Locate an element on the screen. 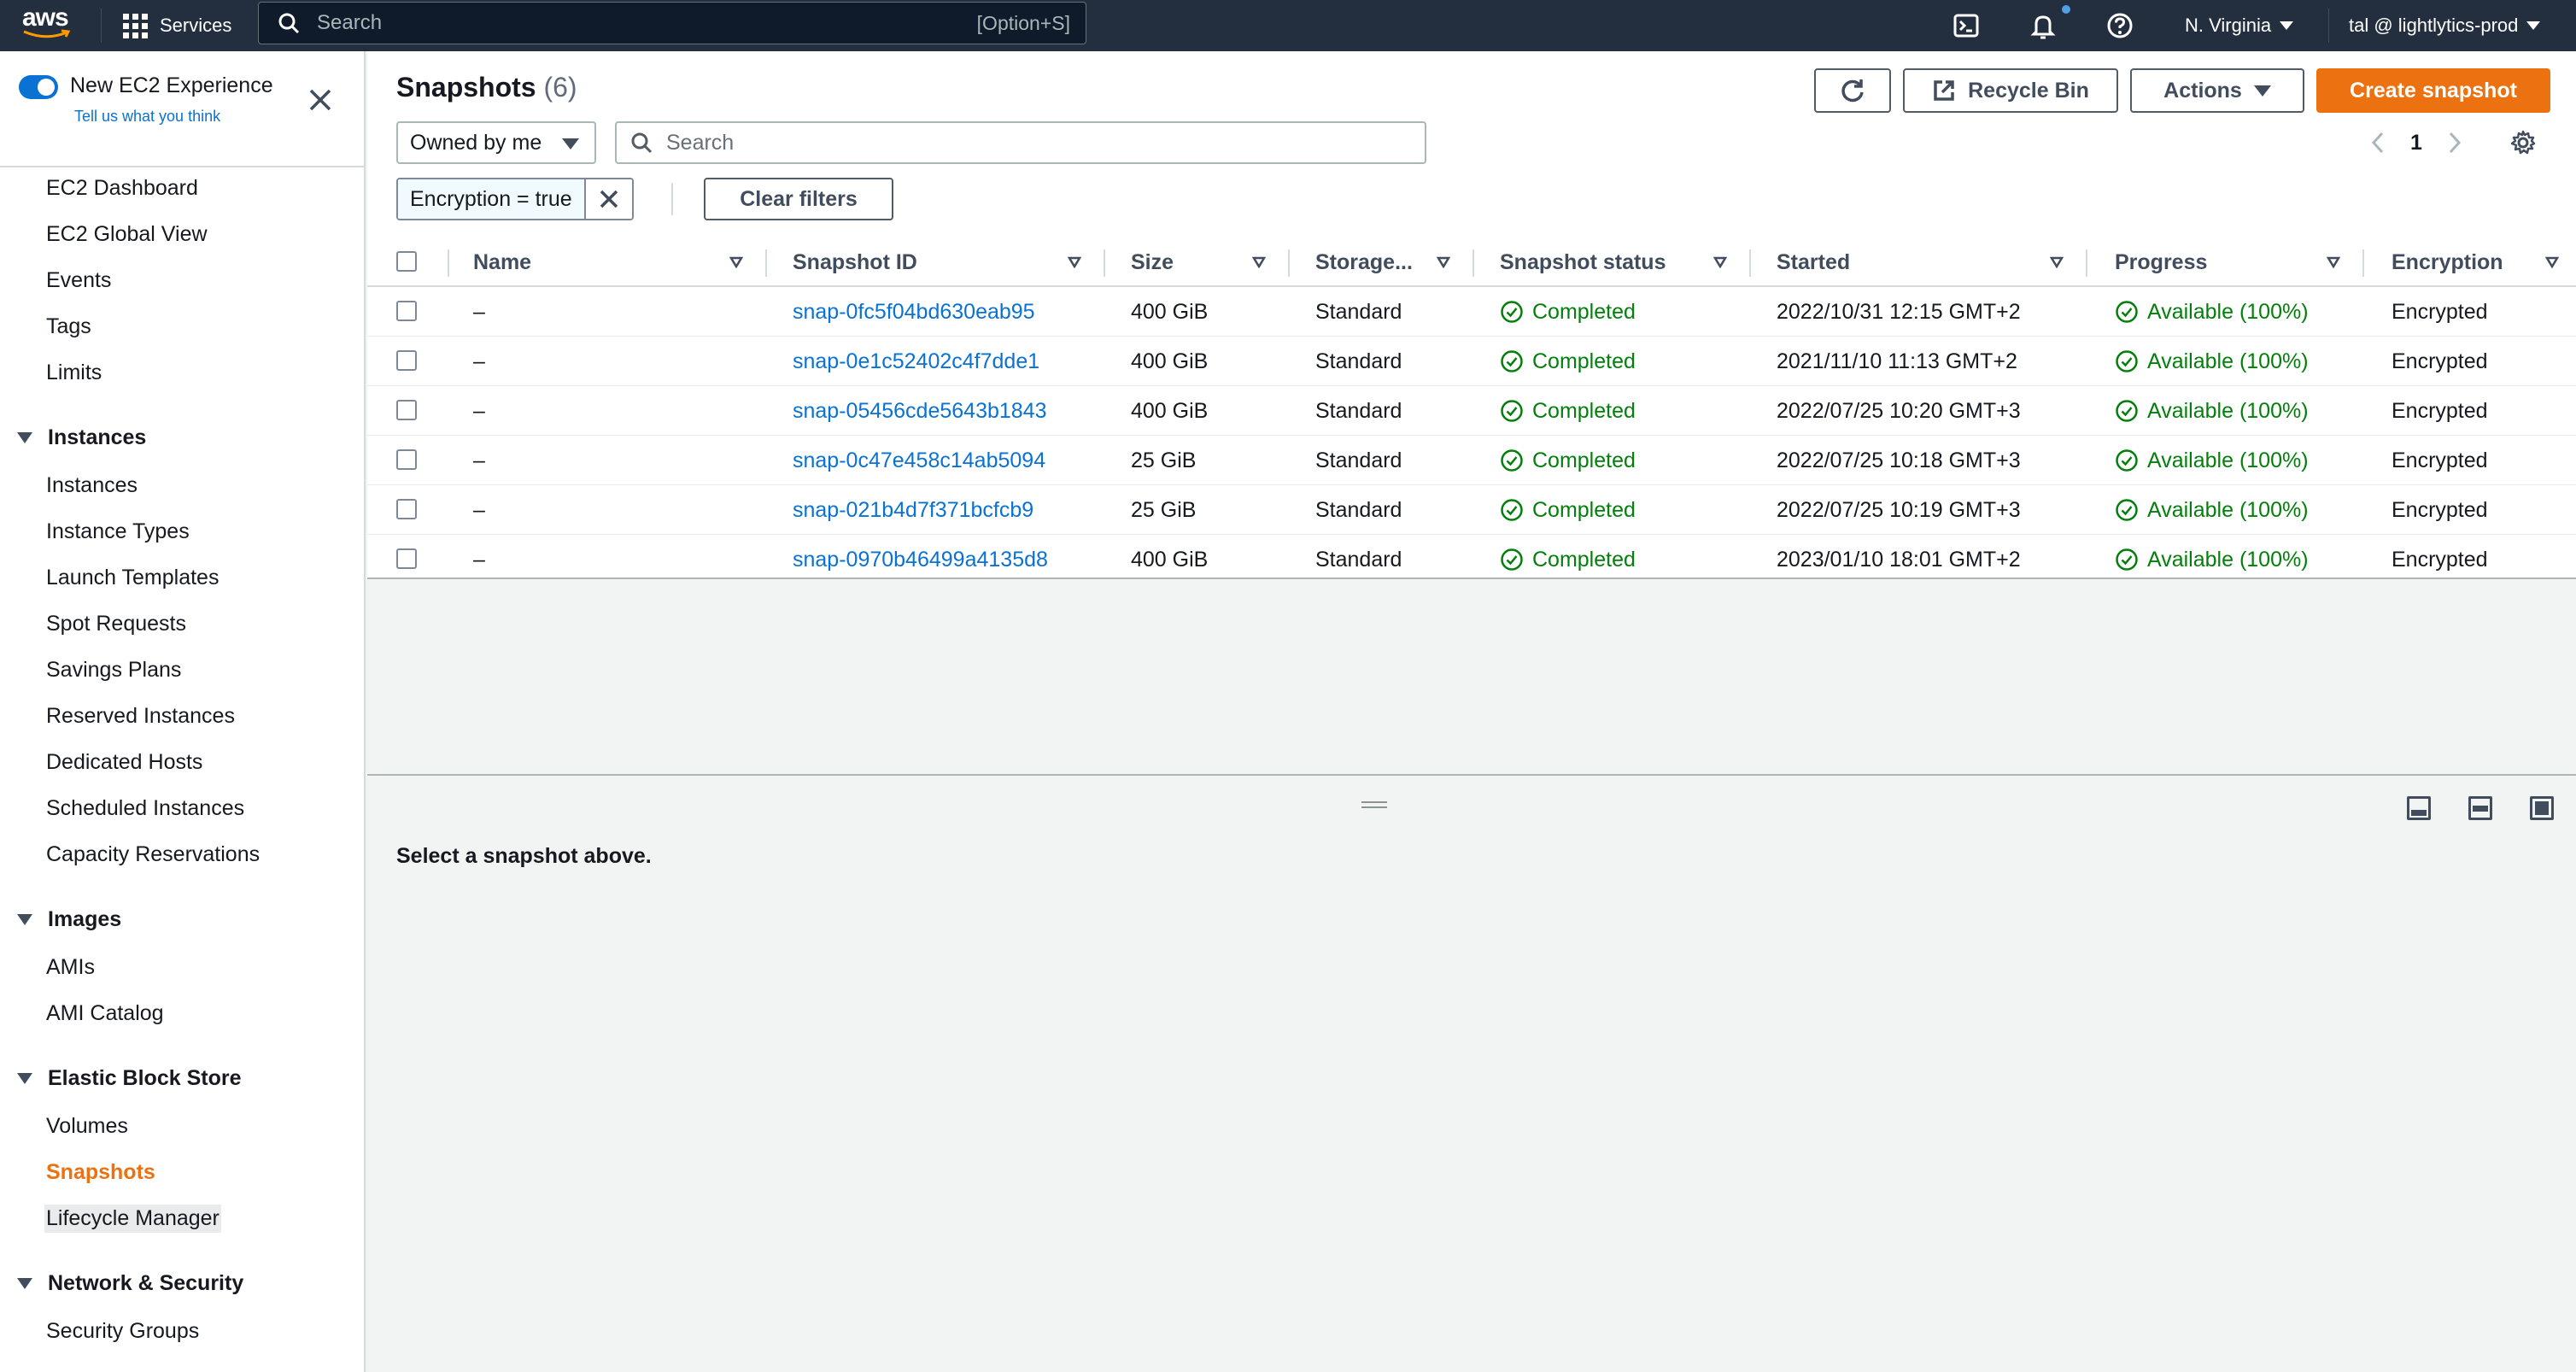  gear-icon is located at coordinates (2523, 142).